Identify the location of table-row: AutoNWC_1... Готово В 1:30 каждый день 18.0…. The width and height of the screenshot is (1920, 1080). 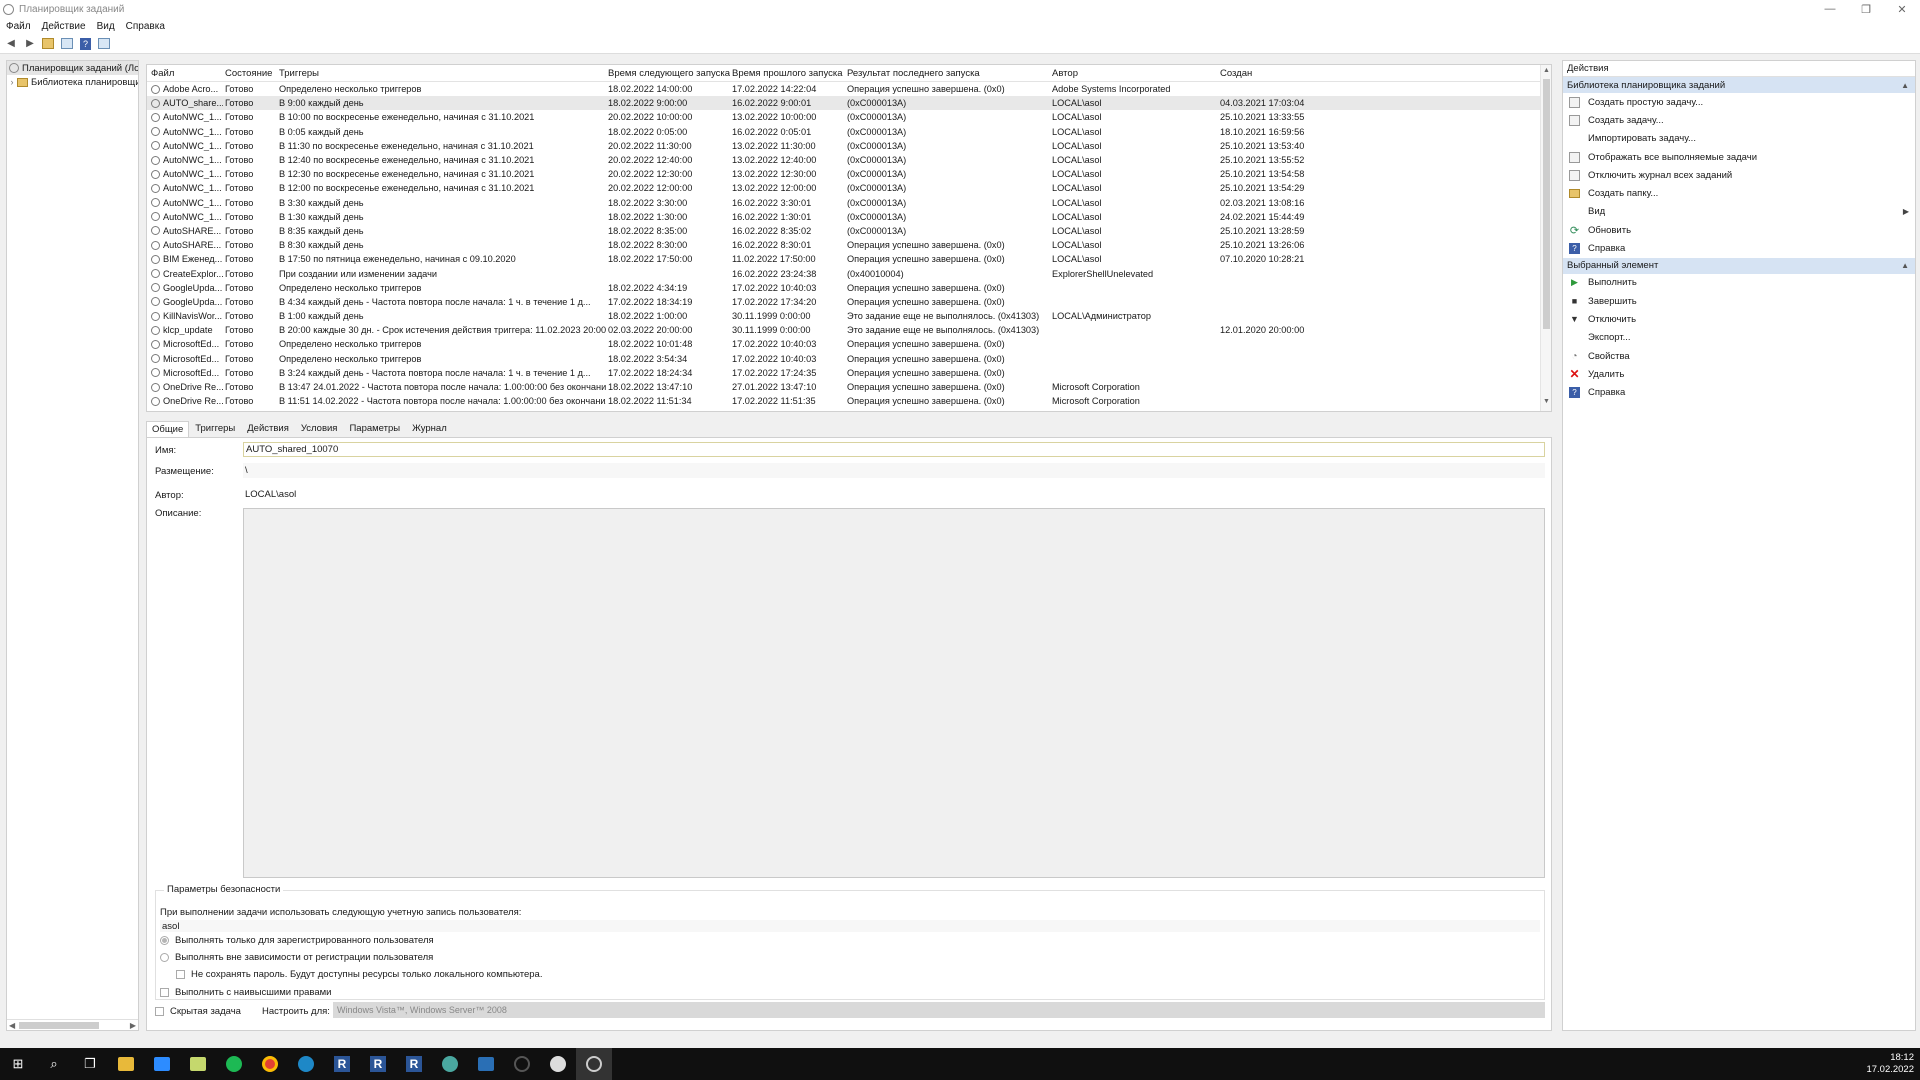
(849, 217).